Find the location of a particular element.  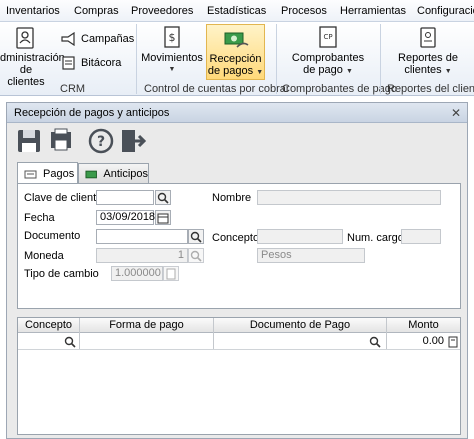

movimientos-button: $ Movimientos ▼ is located at coordinates (172, 51).